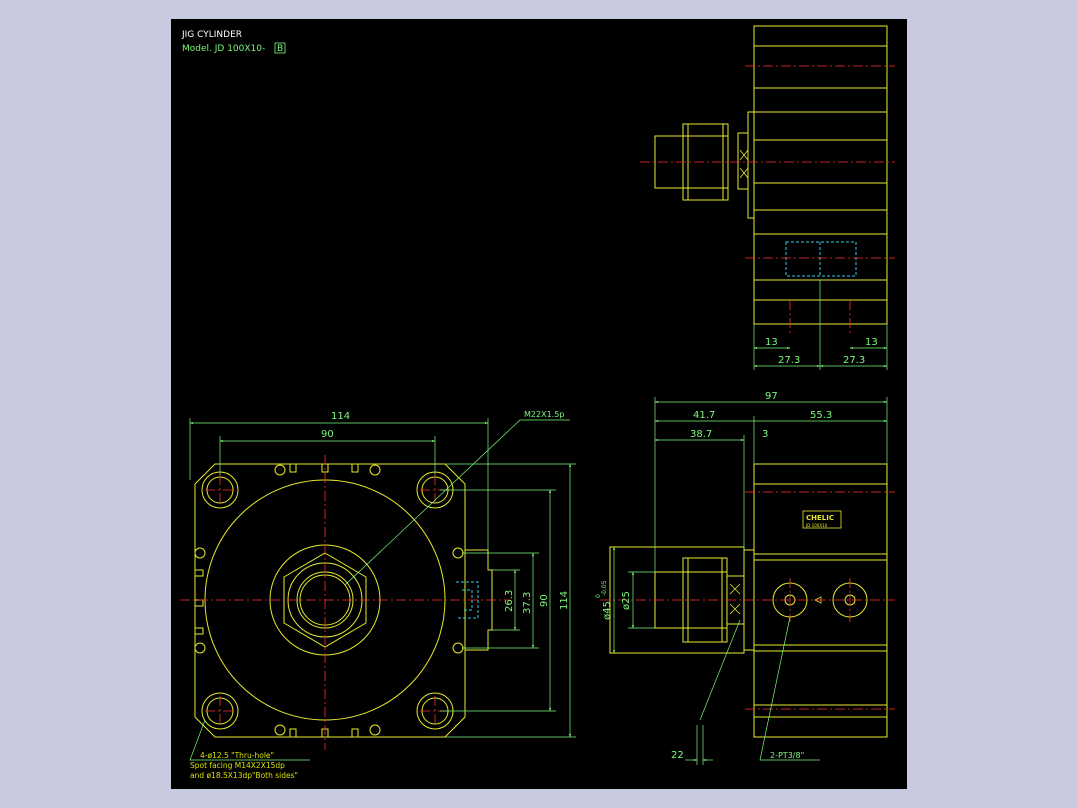 The height and width of the screenshot is (808, 1078). I want to click on title-line2: Model. JD 100X10-, so click(223, 49).